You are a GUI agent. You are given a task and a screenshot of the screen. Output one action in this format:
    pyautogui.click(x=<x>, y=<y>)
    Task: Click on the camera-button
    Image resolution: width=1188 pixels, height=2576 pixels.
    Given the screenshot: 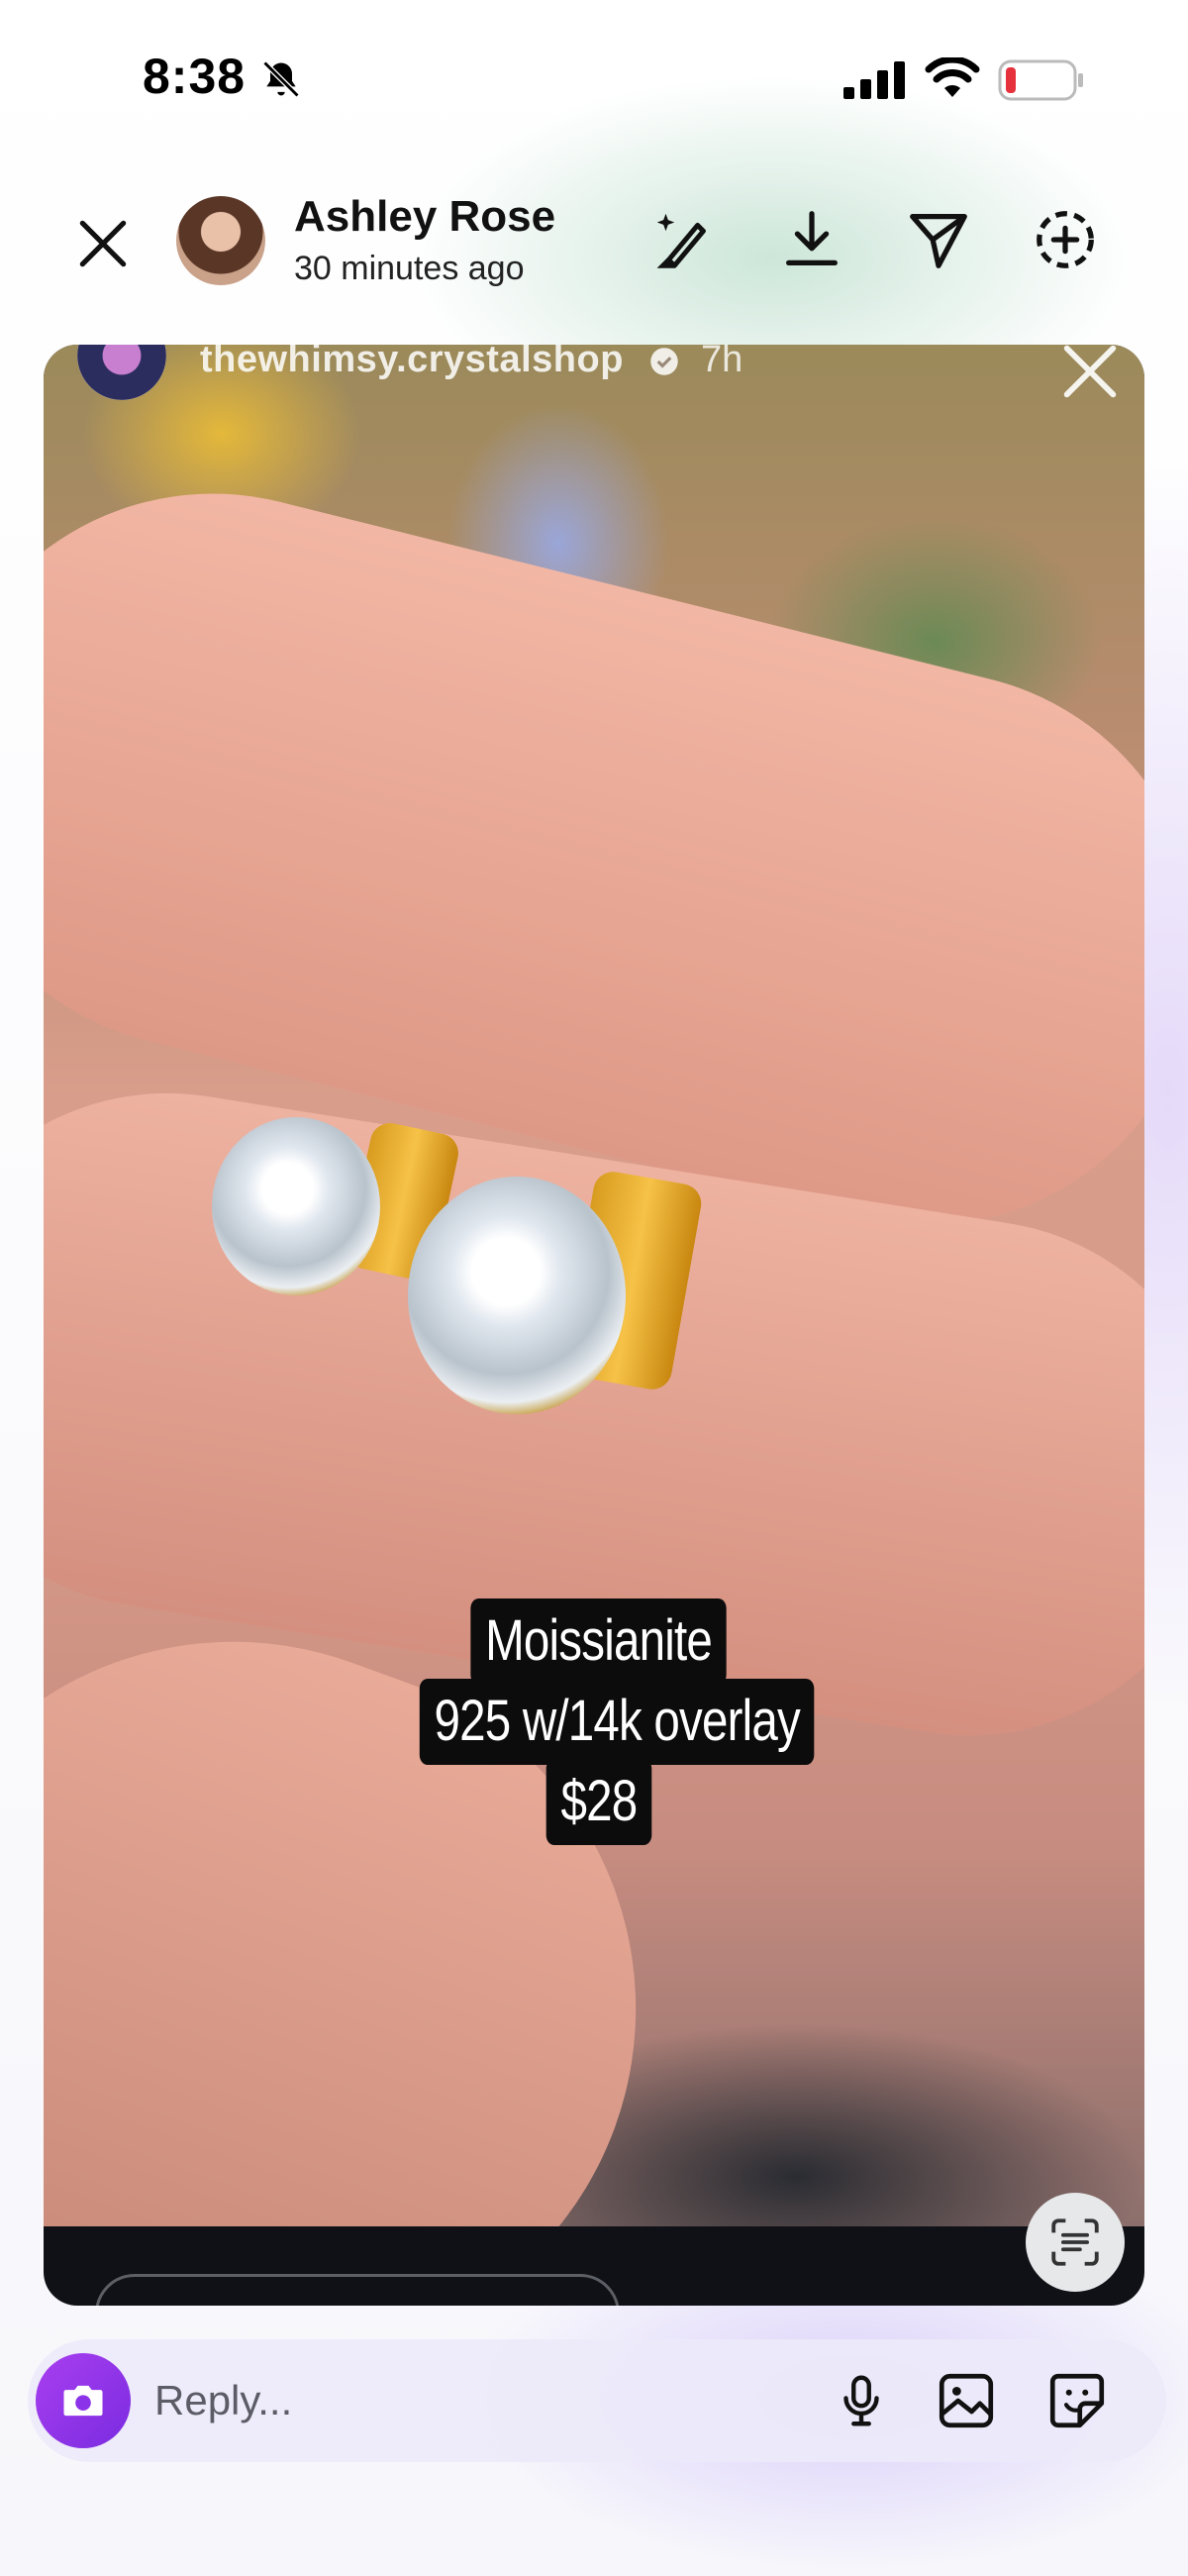 What is the action you would take?
    pyautogui.click(x=84, y=2400)
    